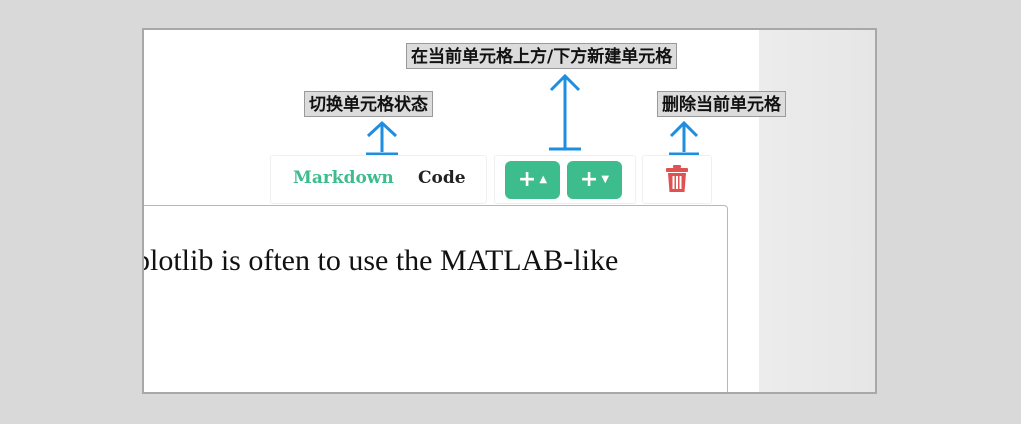 The width and height of the screenshot is (1021, 424). Describe the element at coordinates (543, 179) in the screenshot. I see `caret-up-icon: ▲` at that location.